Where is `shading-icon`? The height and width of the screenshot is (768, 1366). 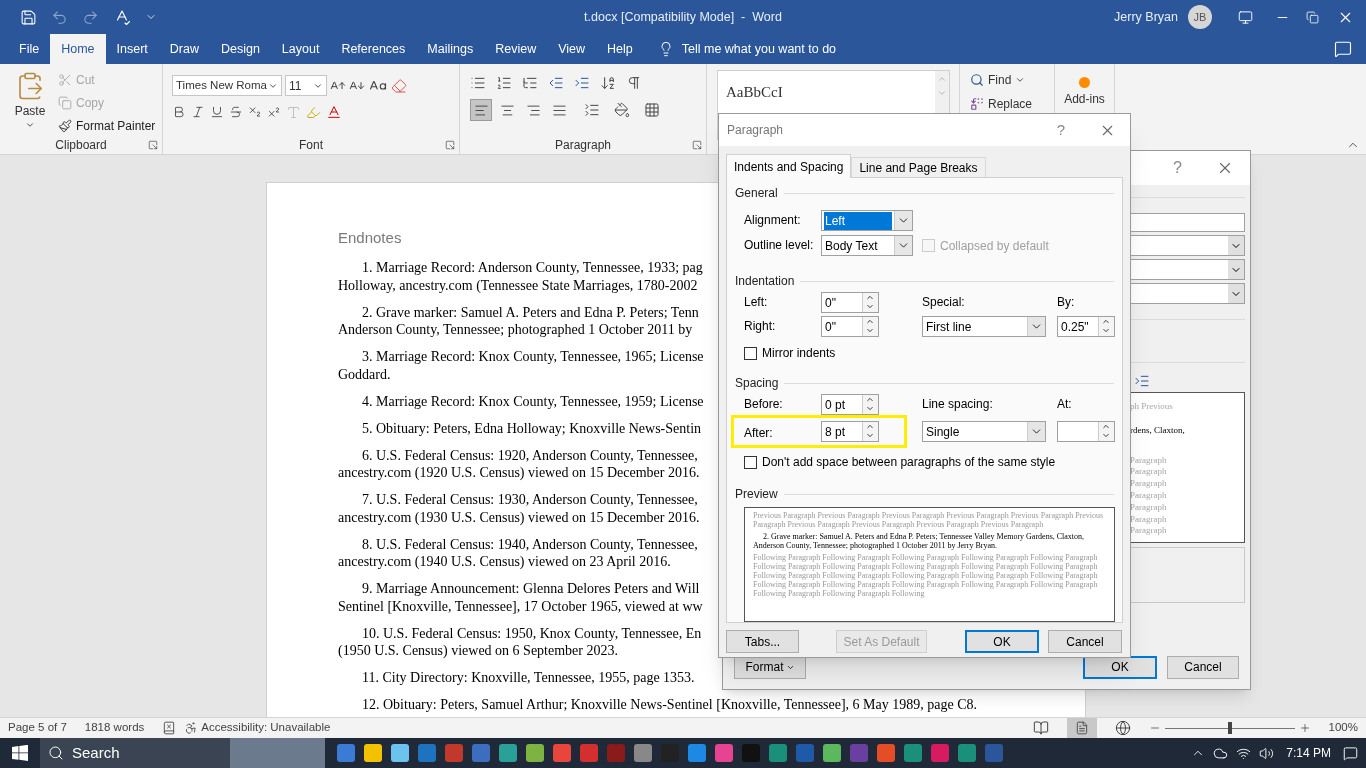 shading-icon is located at coordinates (622, 110).